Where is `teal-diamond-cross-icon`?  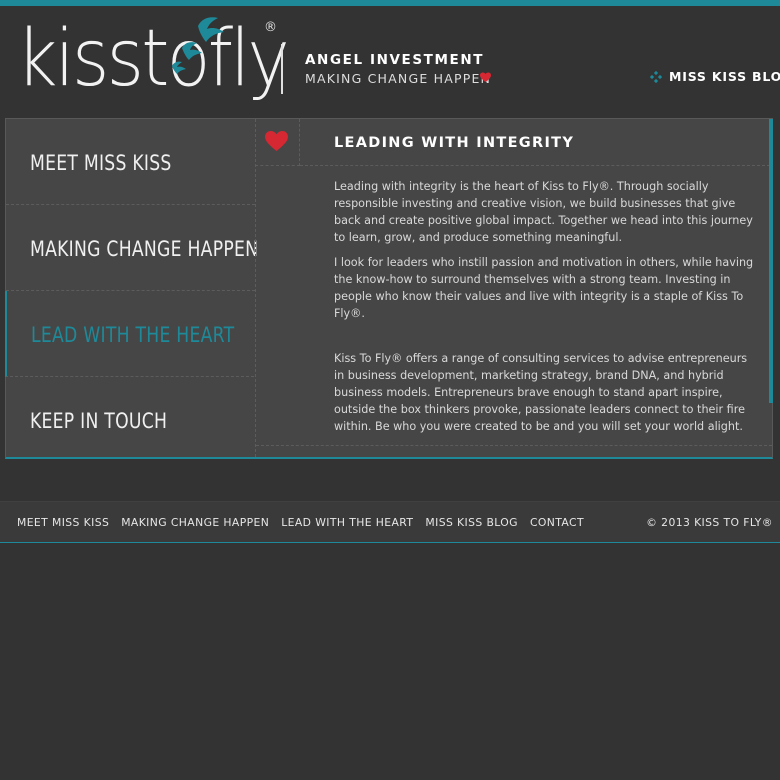
teal-diamond-cross-icon is located at coordinates (656, 76).